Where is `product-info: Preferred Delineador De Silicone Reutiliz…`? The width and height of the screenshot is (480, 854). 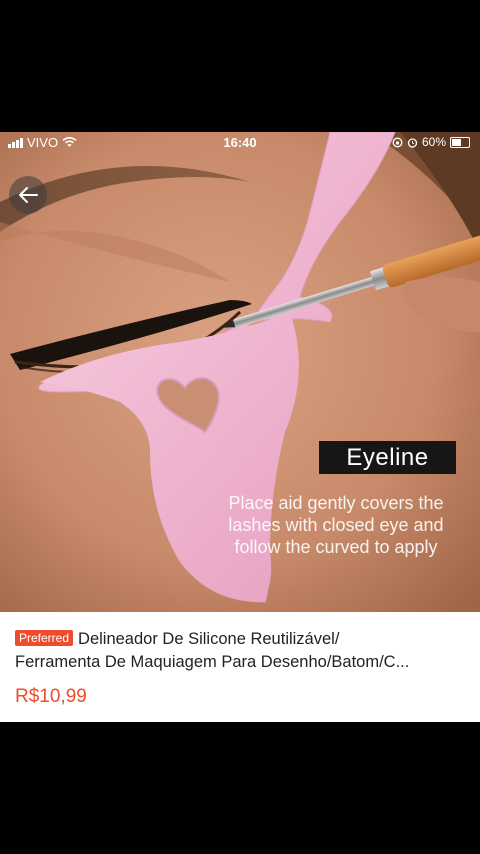
product-info: Preferred Delineador De Silicone Reutiliz… is located at coordinates (240, 667).